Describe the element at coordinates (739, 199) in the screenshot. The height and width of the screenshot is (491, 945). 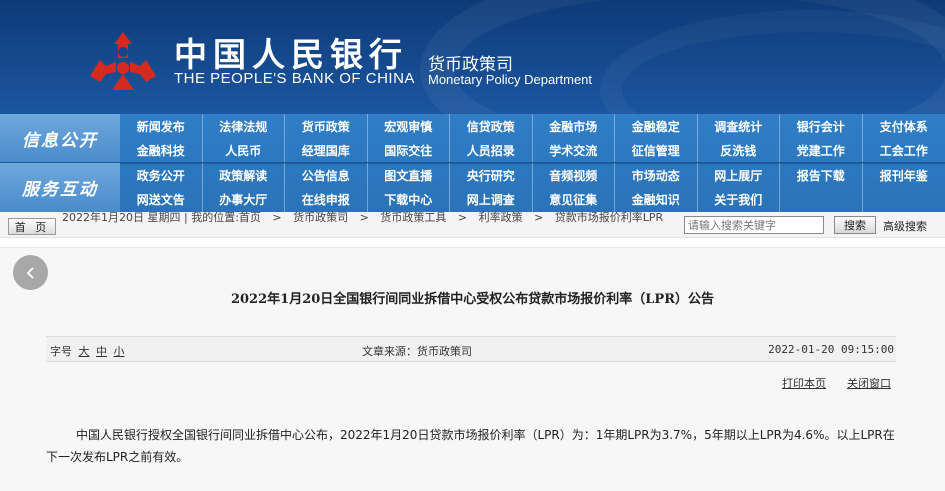
I see `nav-item: 关于我们` at that location.